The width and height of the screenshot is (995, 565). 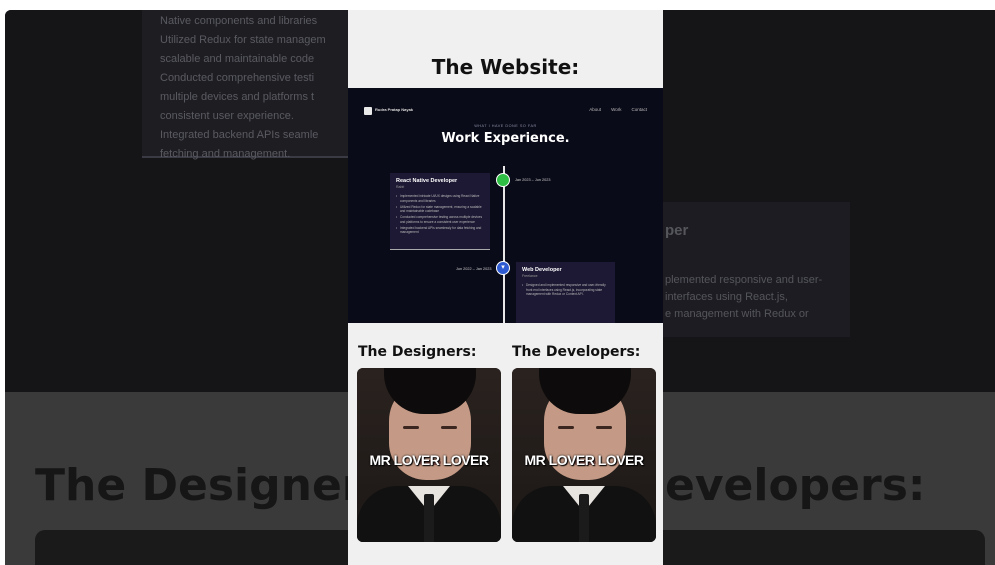 I want to click on designers-heading: The Designers:, so click(x=417, y=352).